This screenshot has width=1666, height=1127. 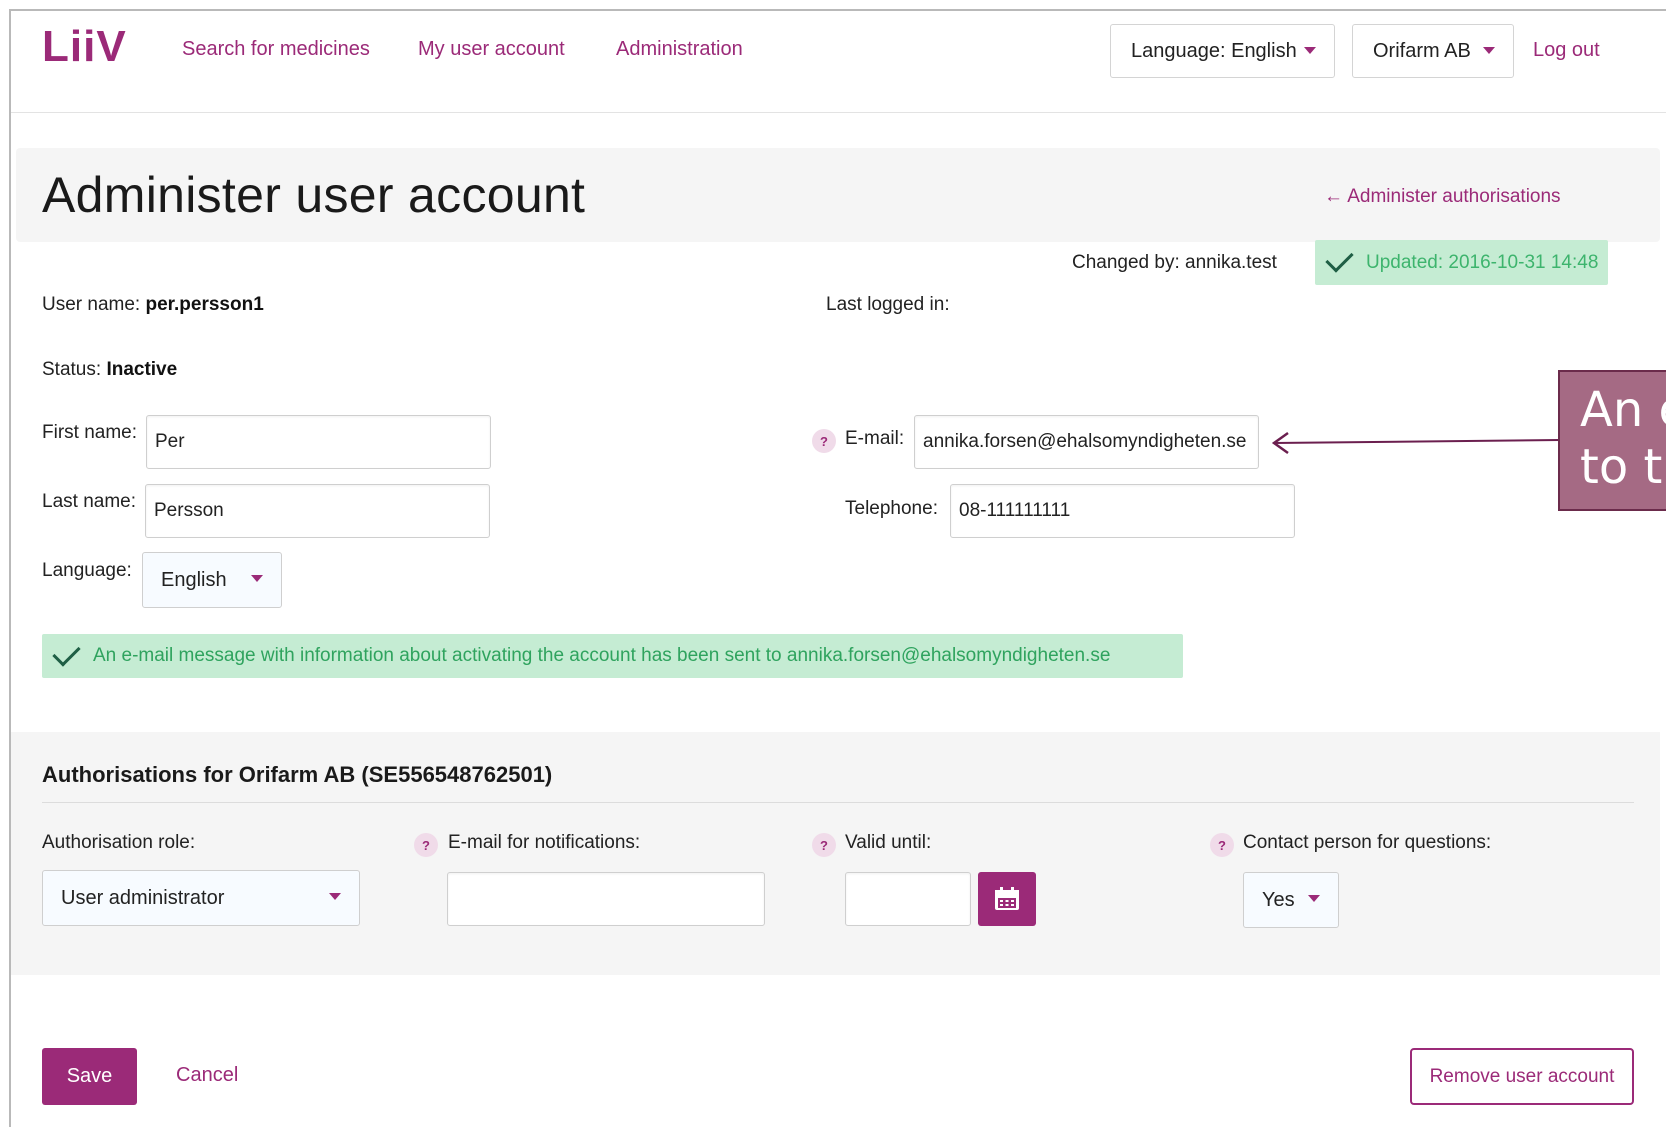 I want to click on callout-arrow, so click(x=1415, y=443).